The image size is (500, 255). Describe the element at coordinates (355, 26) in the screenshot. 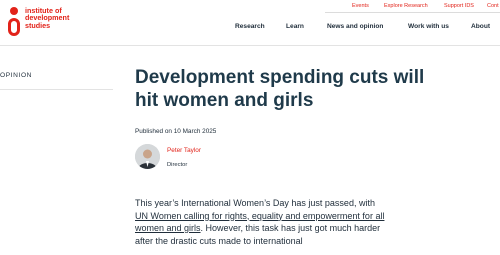

I see `nav-news-and-opinion: News and opinion` at that location.